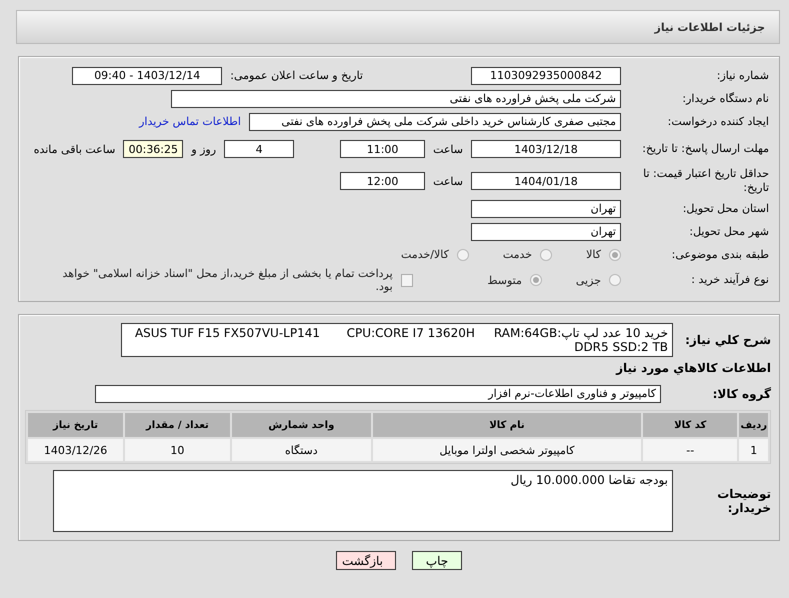  What do you see at coordinates (378, 393) in the screenshot?
I see `input-field: کامپیوتر و فناوری اطلاعات-نرم افزار` at bounding box center [378, 393].